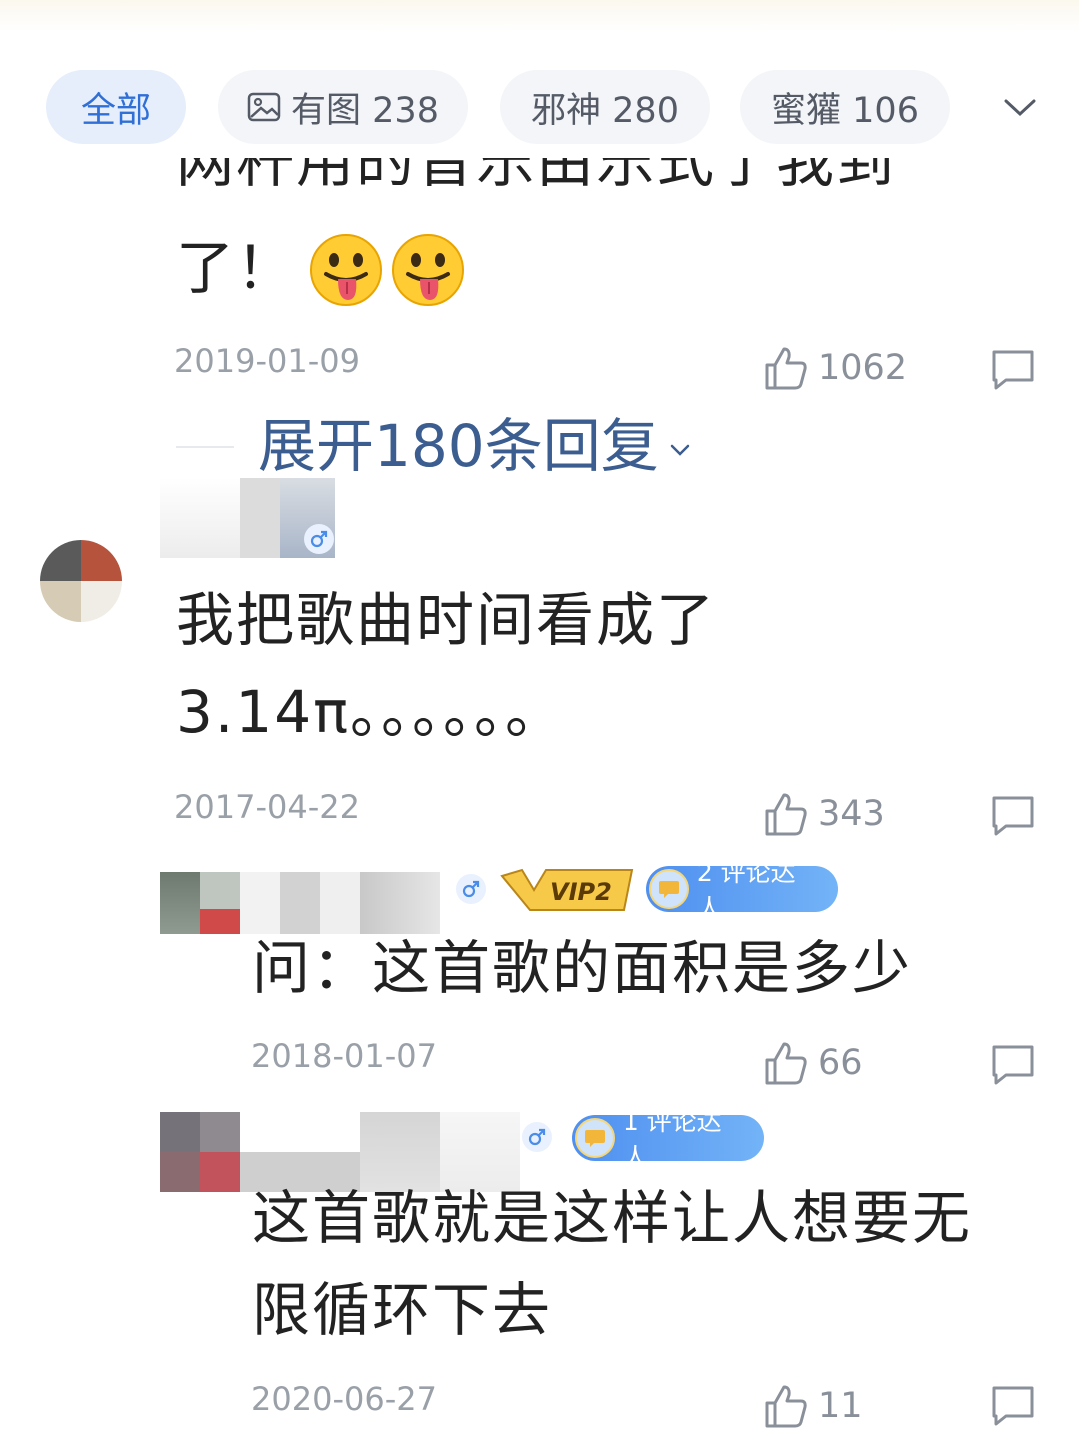  What do you see at coordinates (612, 1218) in the screenshot?
I see `comment-text-line1: 这首歌就是这样让人想要无` at bounding box center [612, 1218].